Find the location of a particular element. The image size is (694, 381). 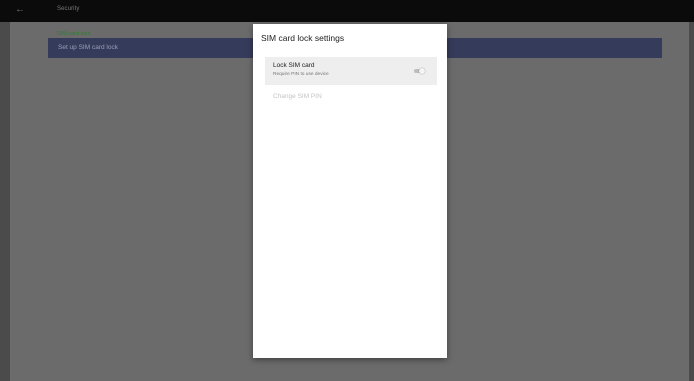

list-item-label: Set up SIM card lock is located at coordinates (88, 47).